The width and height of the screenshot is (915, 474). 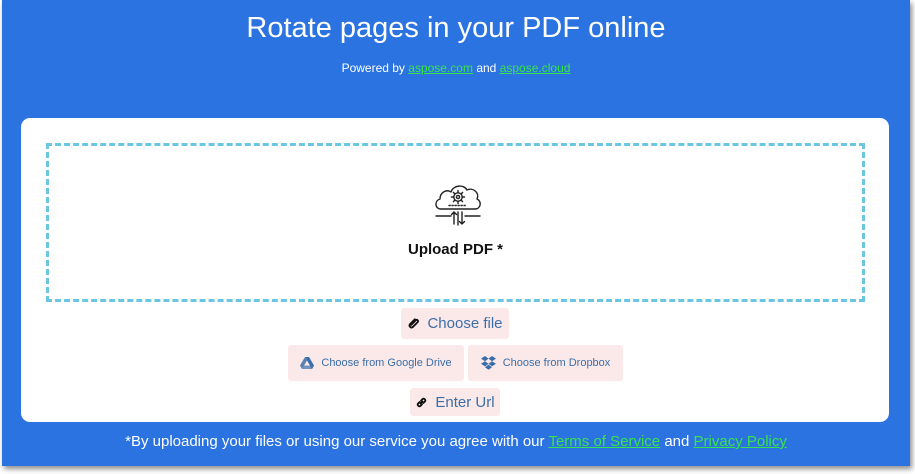 I want to click on dropbox-icon, so click(x=488, y=363).